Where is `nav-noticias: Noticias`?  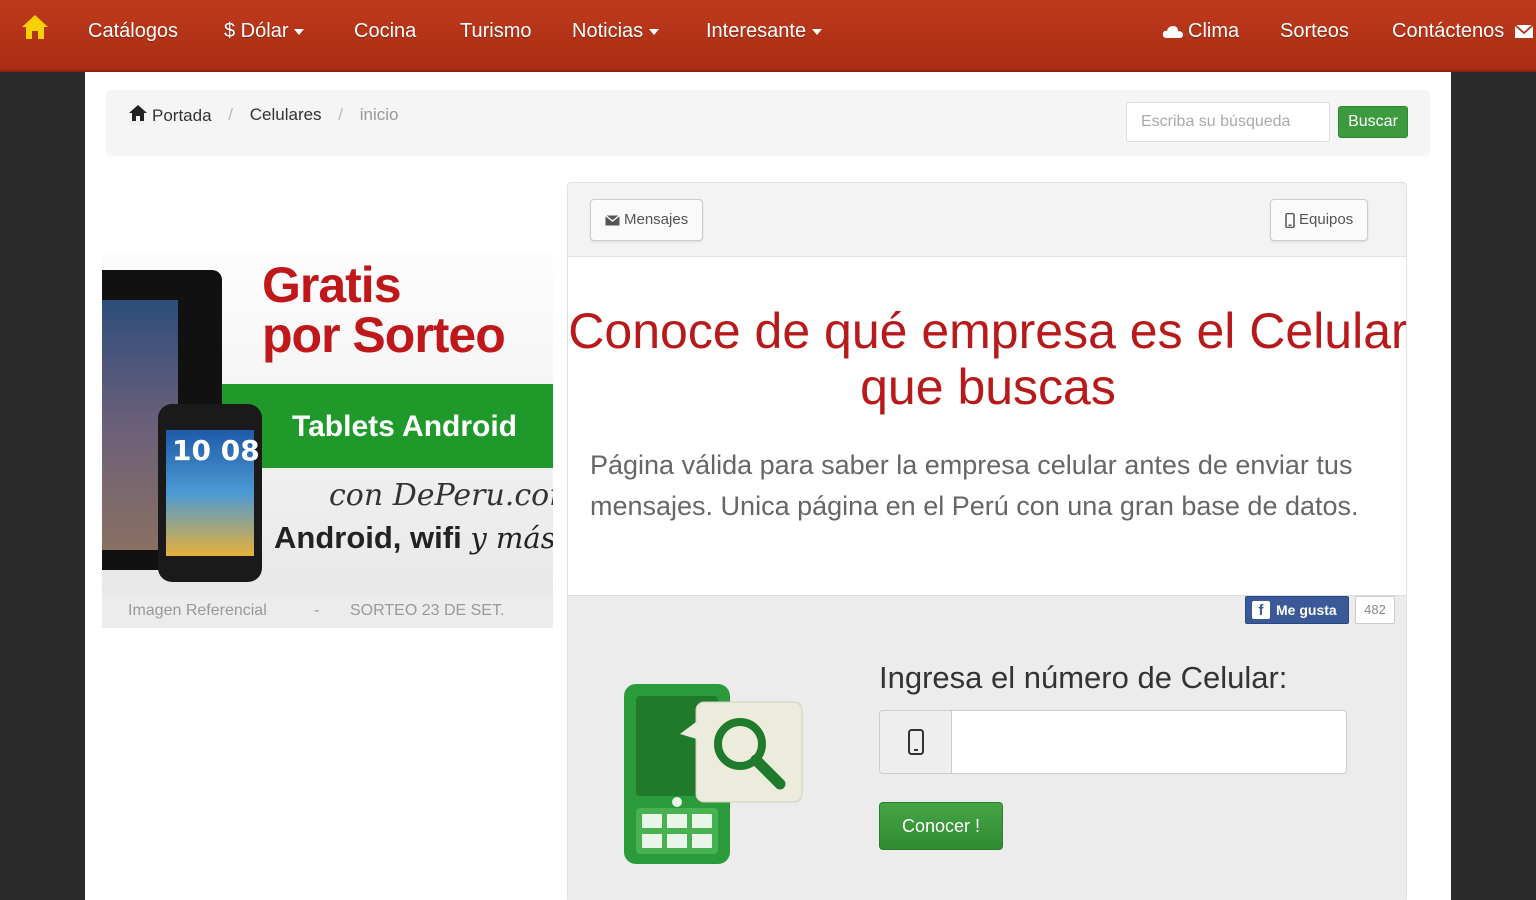
nav-noticias: Noticias is located at coordinates (616, 31).